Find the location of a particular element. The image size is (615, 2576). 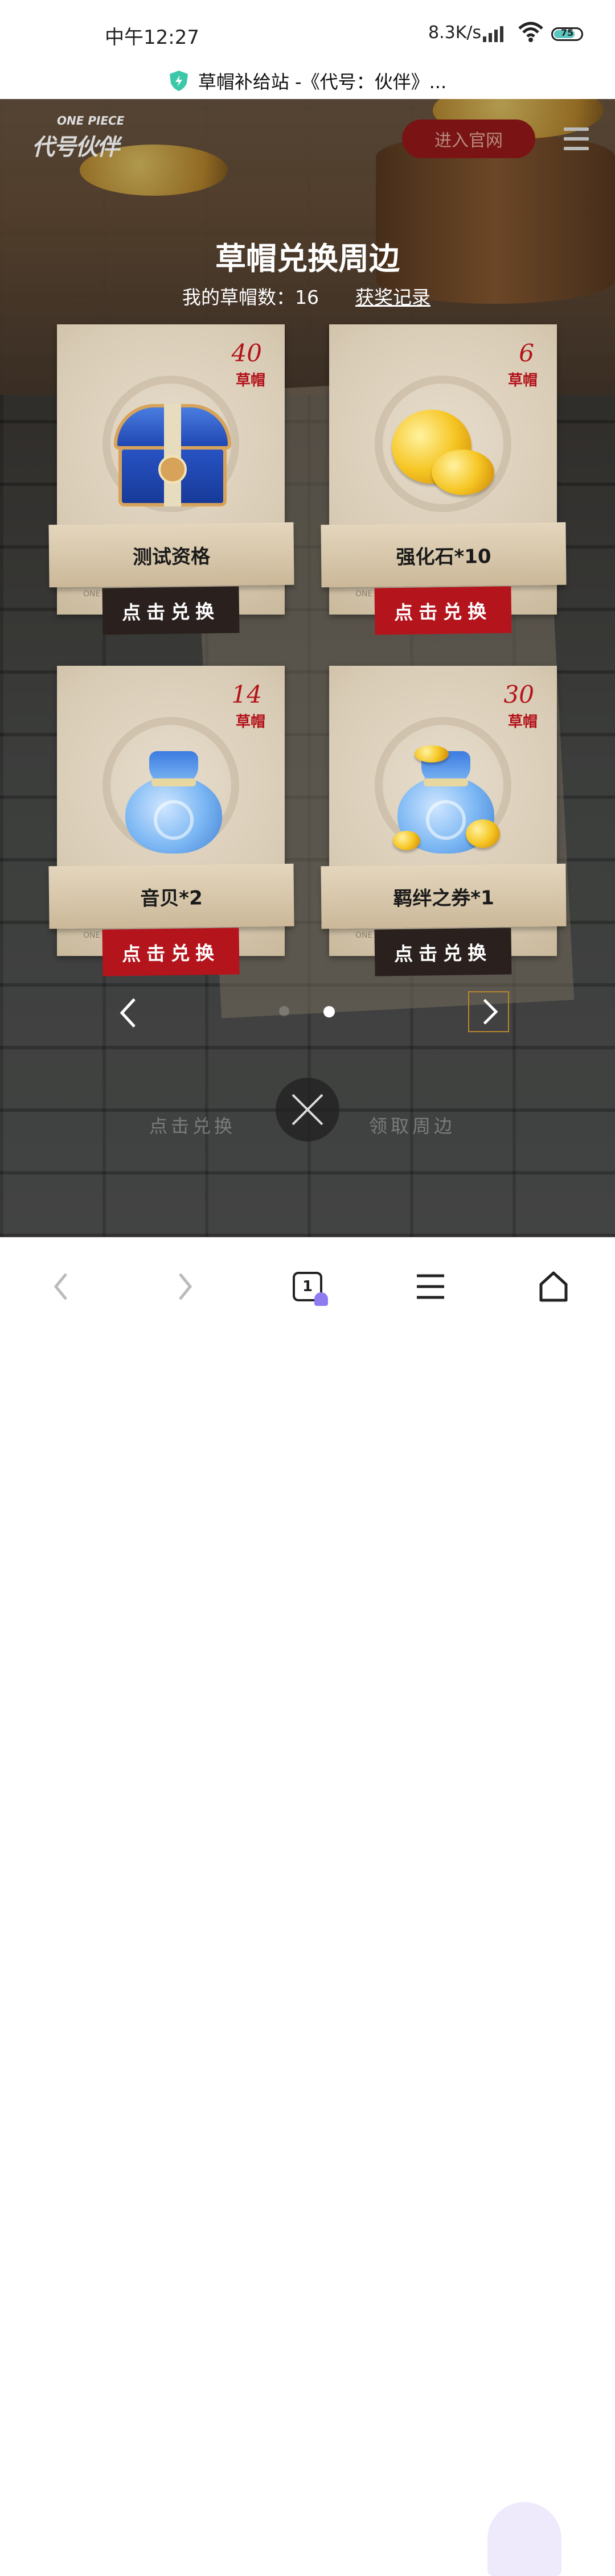

home-button is located at coordinates (553, 1286).